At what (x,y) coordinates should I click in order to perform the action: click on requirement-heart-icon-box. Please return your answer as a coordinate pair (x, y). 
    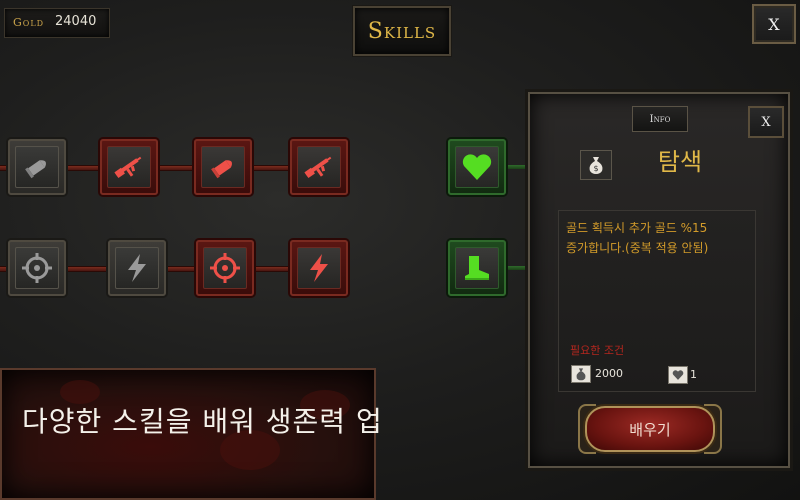
    Looking at the image, I should click on (678, 375).